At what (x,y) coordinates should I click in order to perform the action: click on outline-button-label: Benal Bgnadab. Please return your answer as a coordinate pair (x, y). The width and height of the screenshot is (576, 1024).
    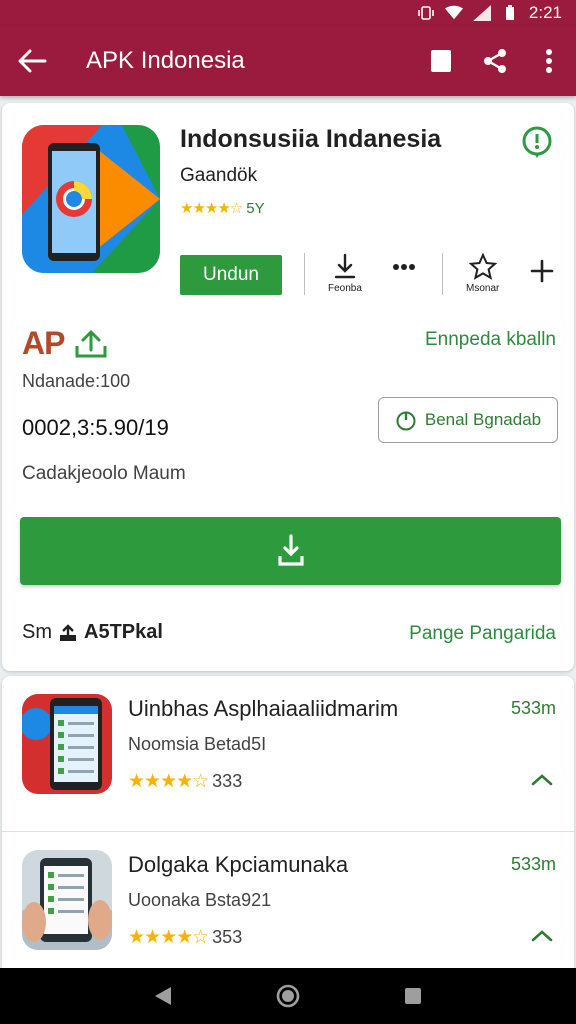
    Looking at the image, I should click on (483, 419).